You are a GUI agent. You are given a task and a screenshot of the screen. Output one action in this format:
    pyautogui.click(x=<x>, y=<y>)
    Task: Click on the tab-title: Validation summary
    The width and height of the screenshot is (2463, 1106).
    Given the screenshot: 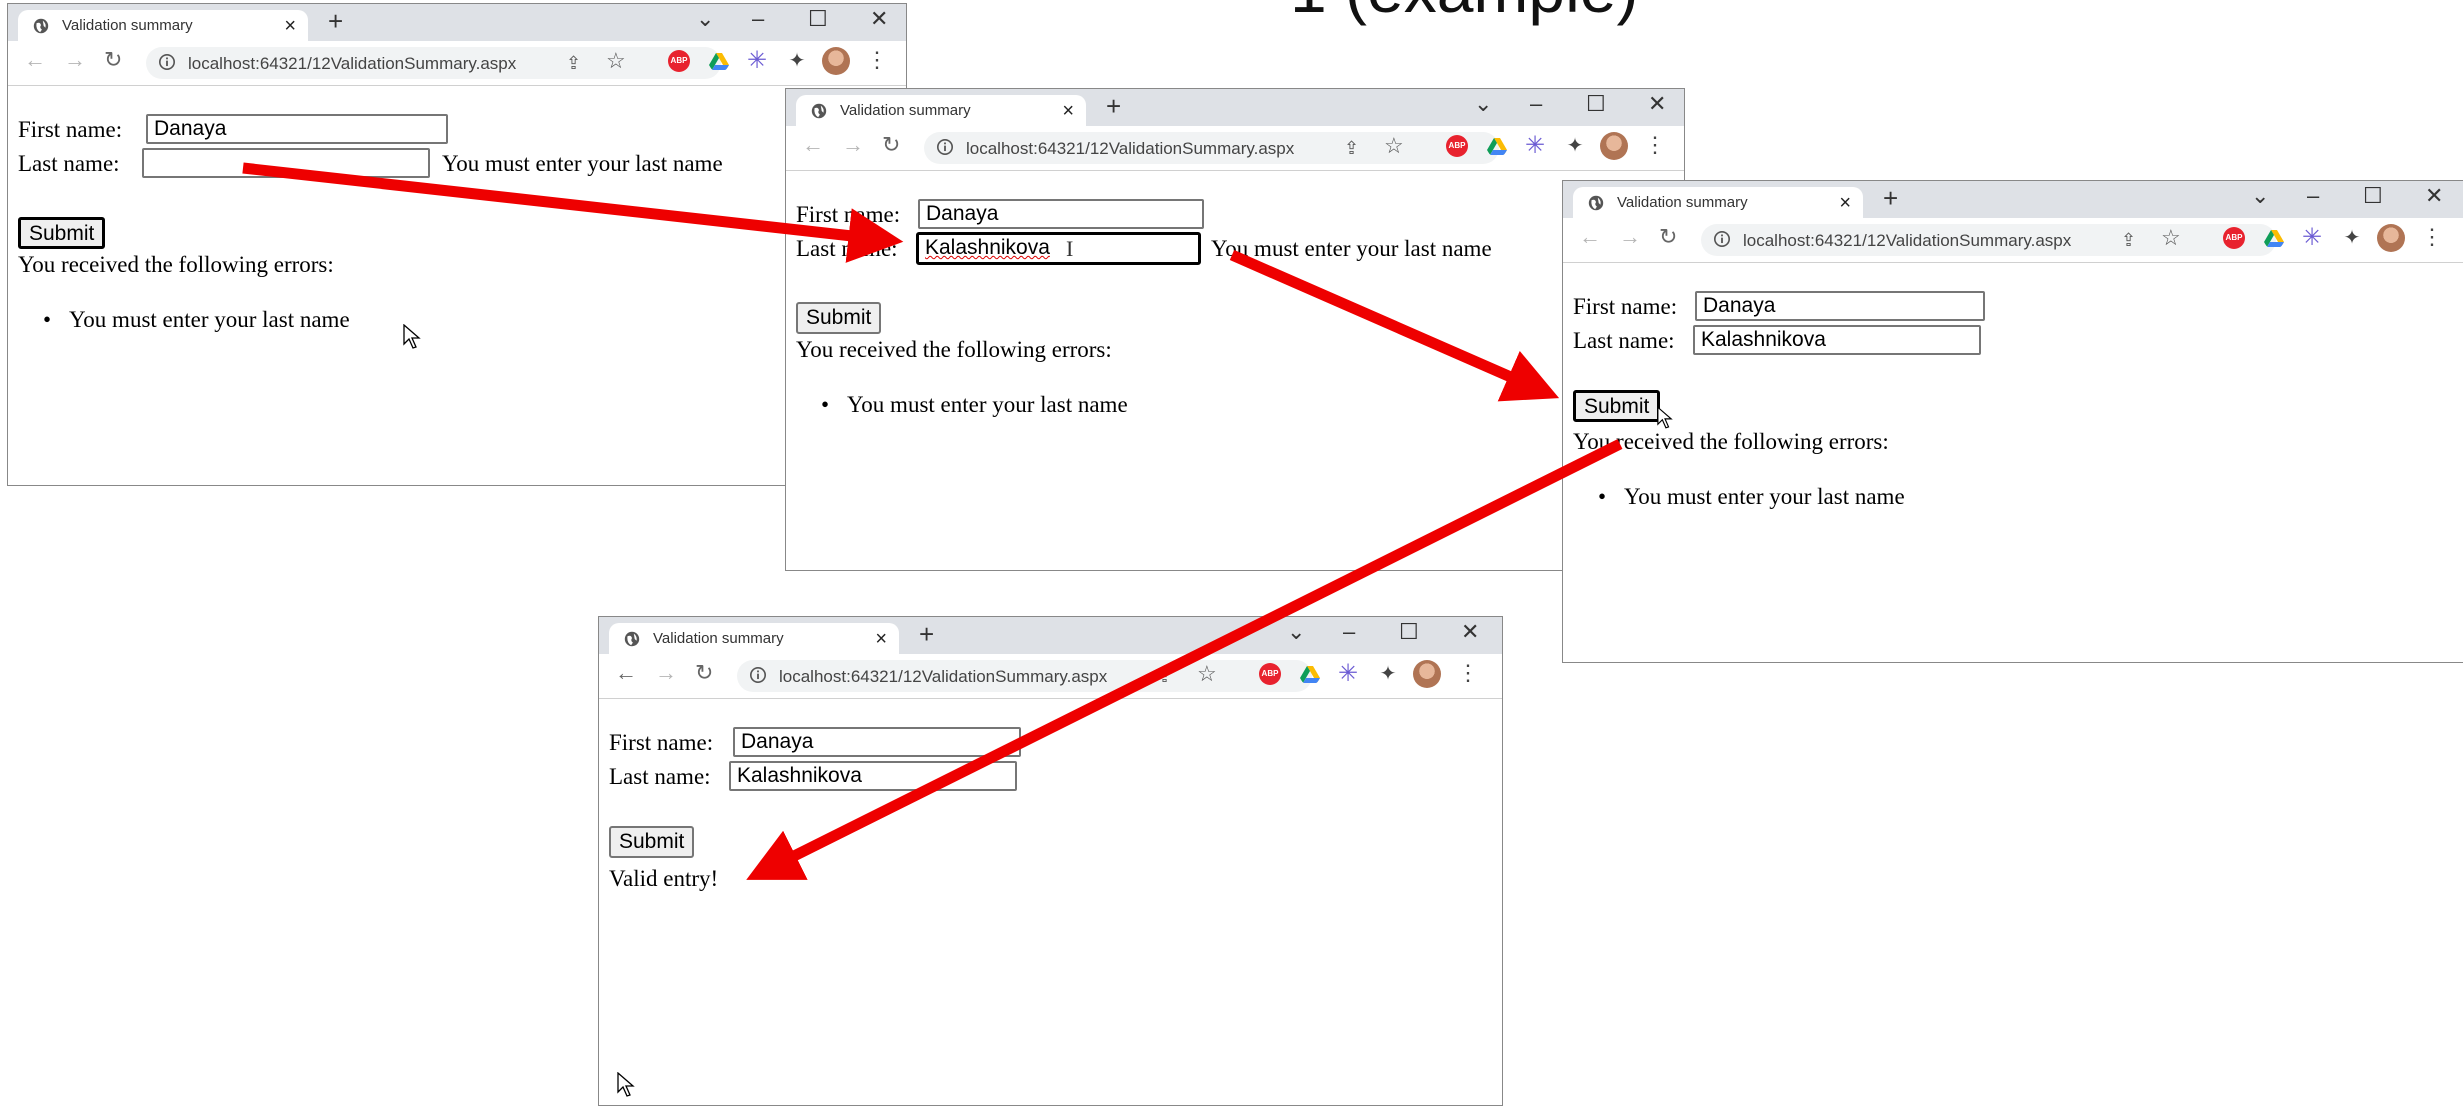 What is the action you would take?
    pyautogui.click(x=905, y=110)
    